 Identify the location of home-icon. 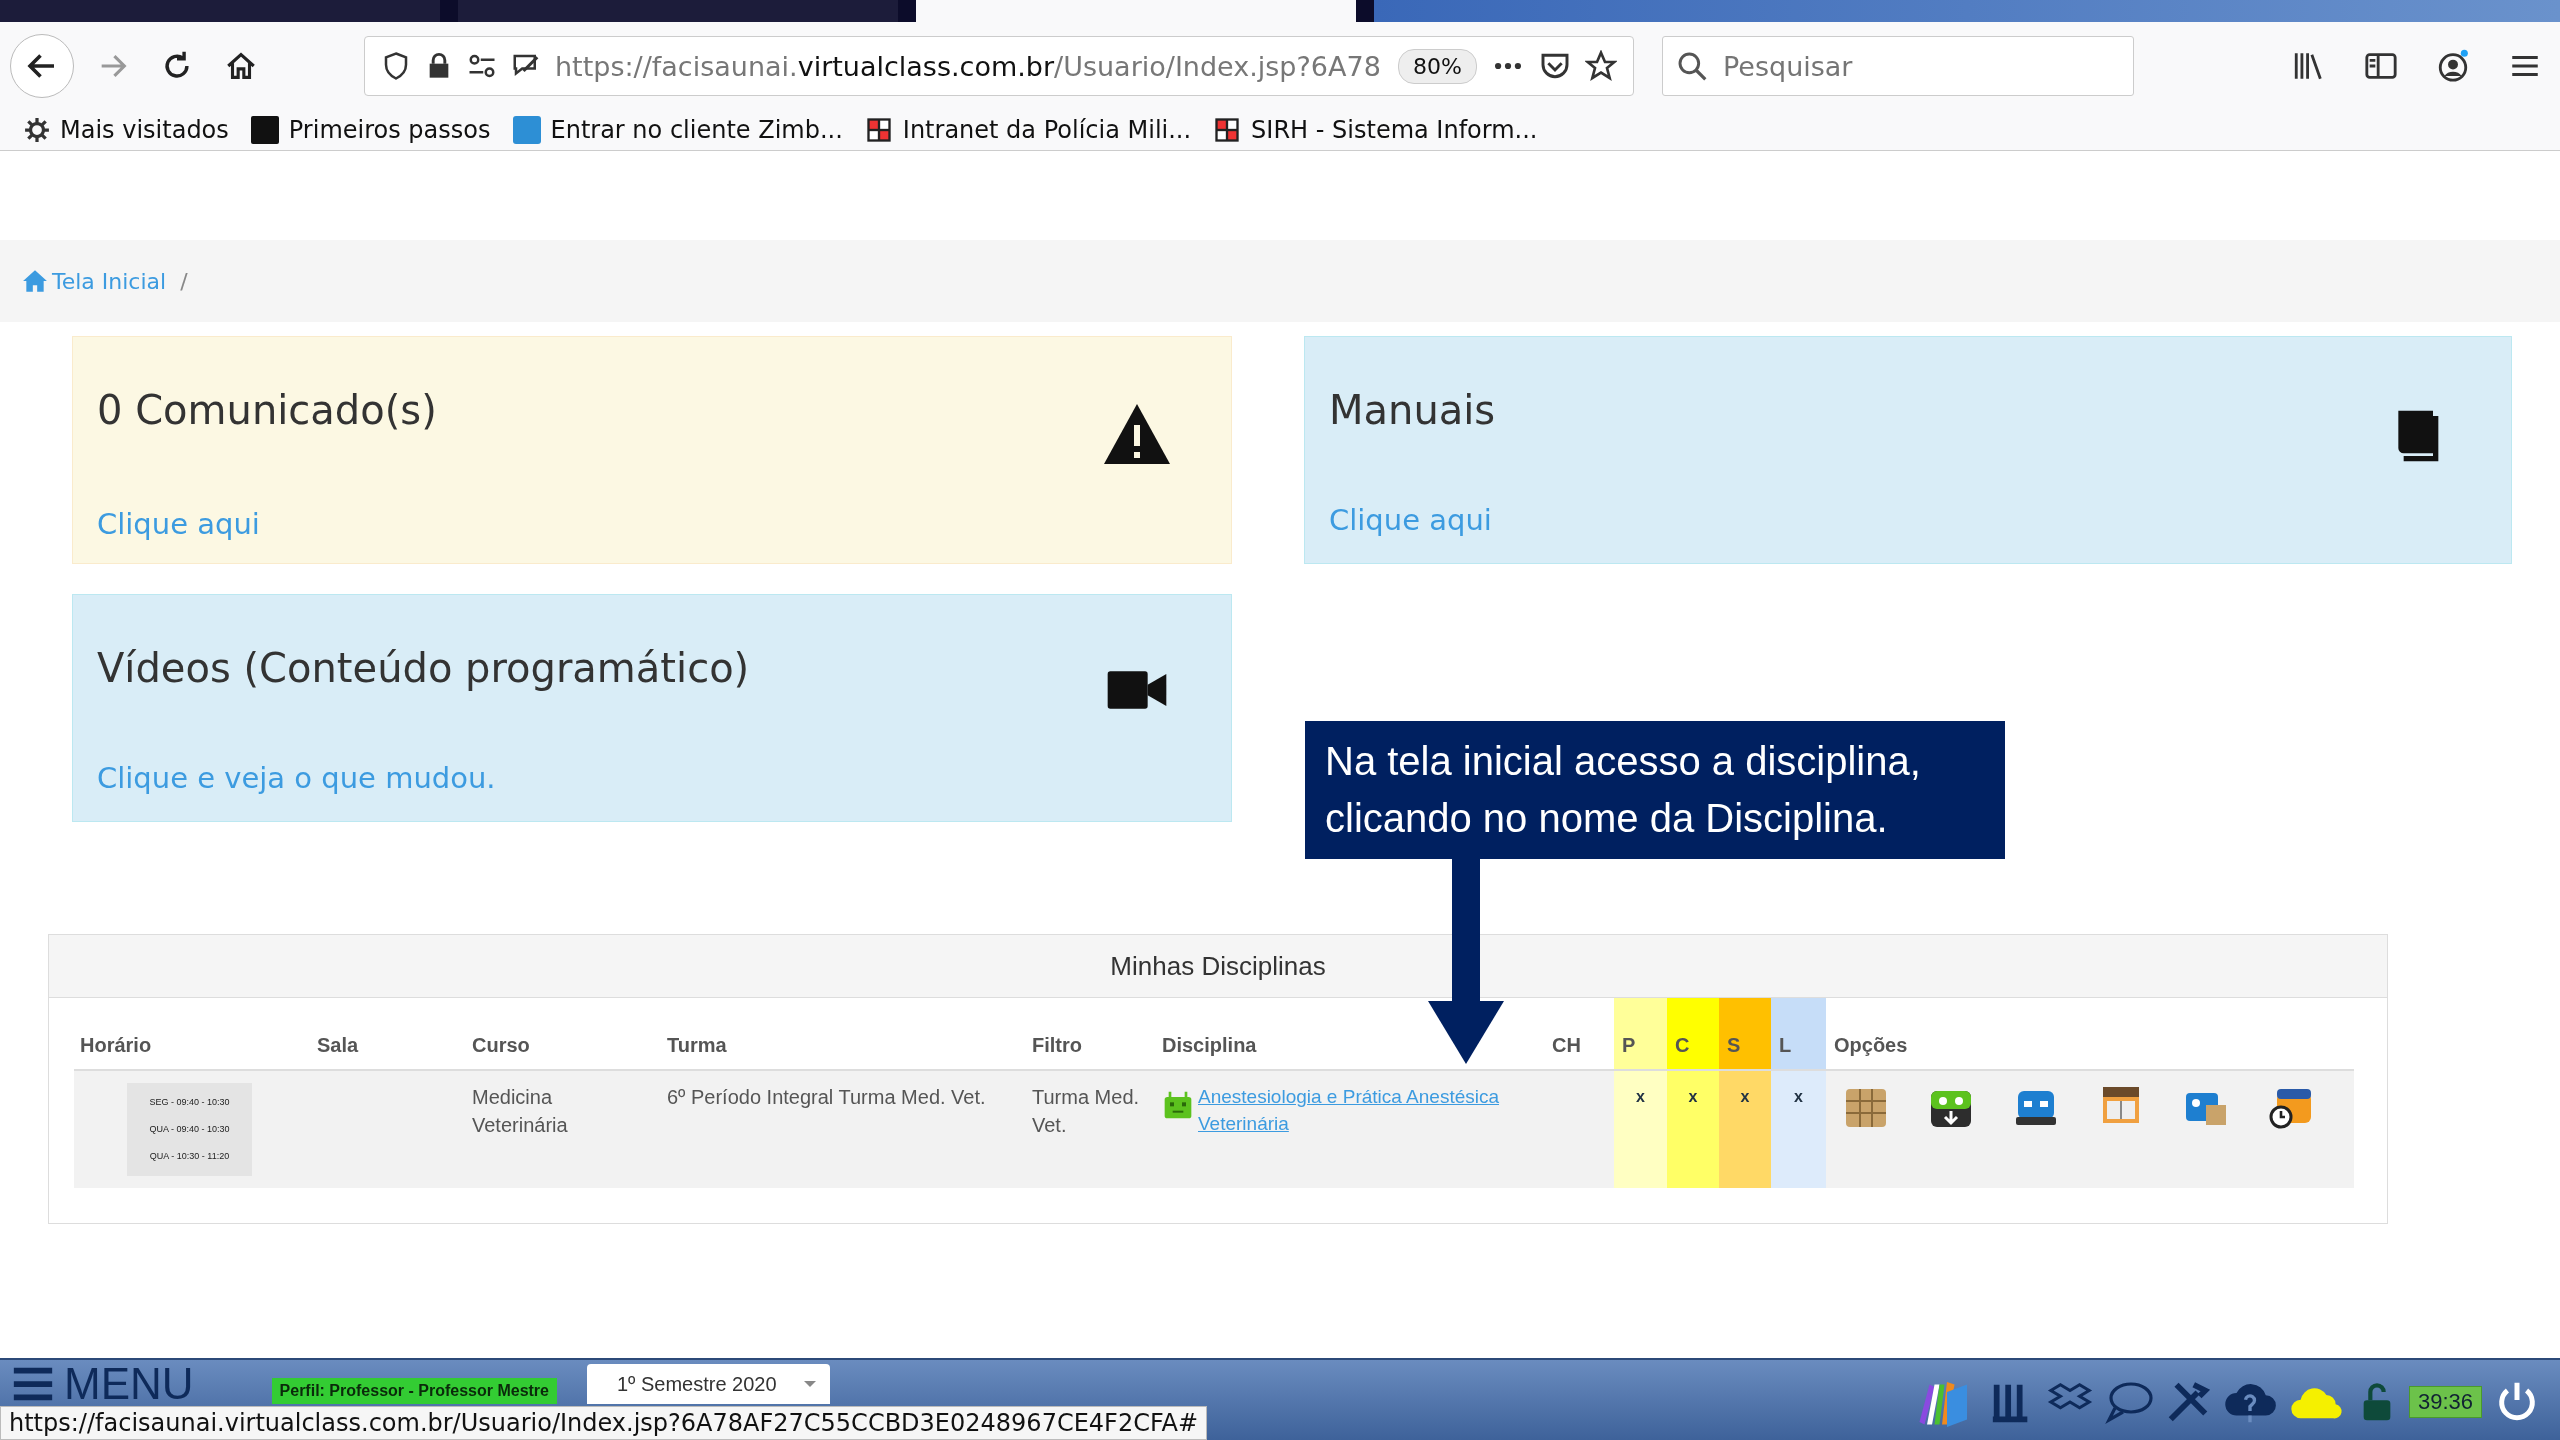
(35, 281).